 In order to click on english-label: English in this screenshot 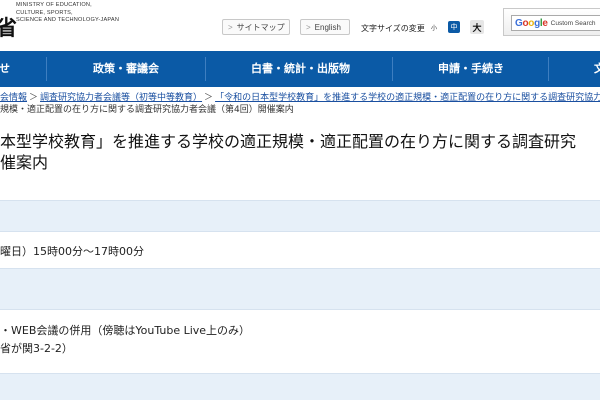, I will do `click(327, 27)`.